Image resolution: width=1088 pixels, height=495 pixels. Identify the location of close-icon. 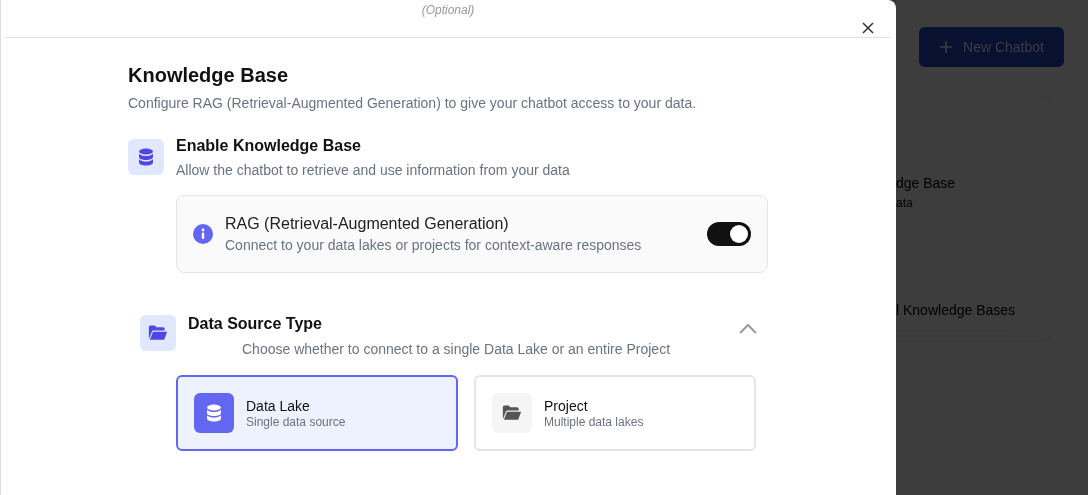
(868, 28).